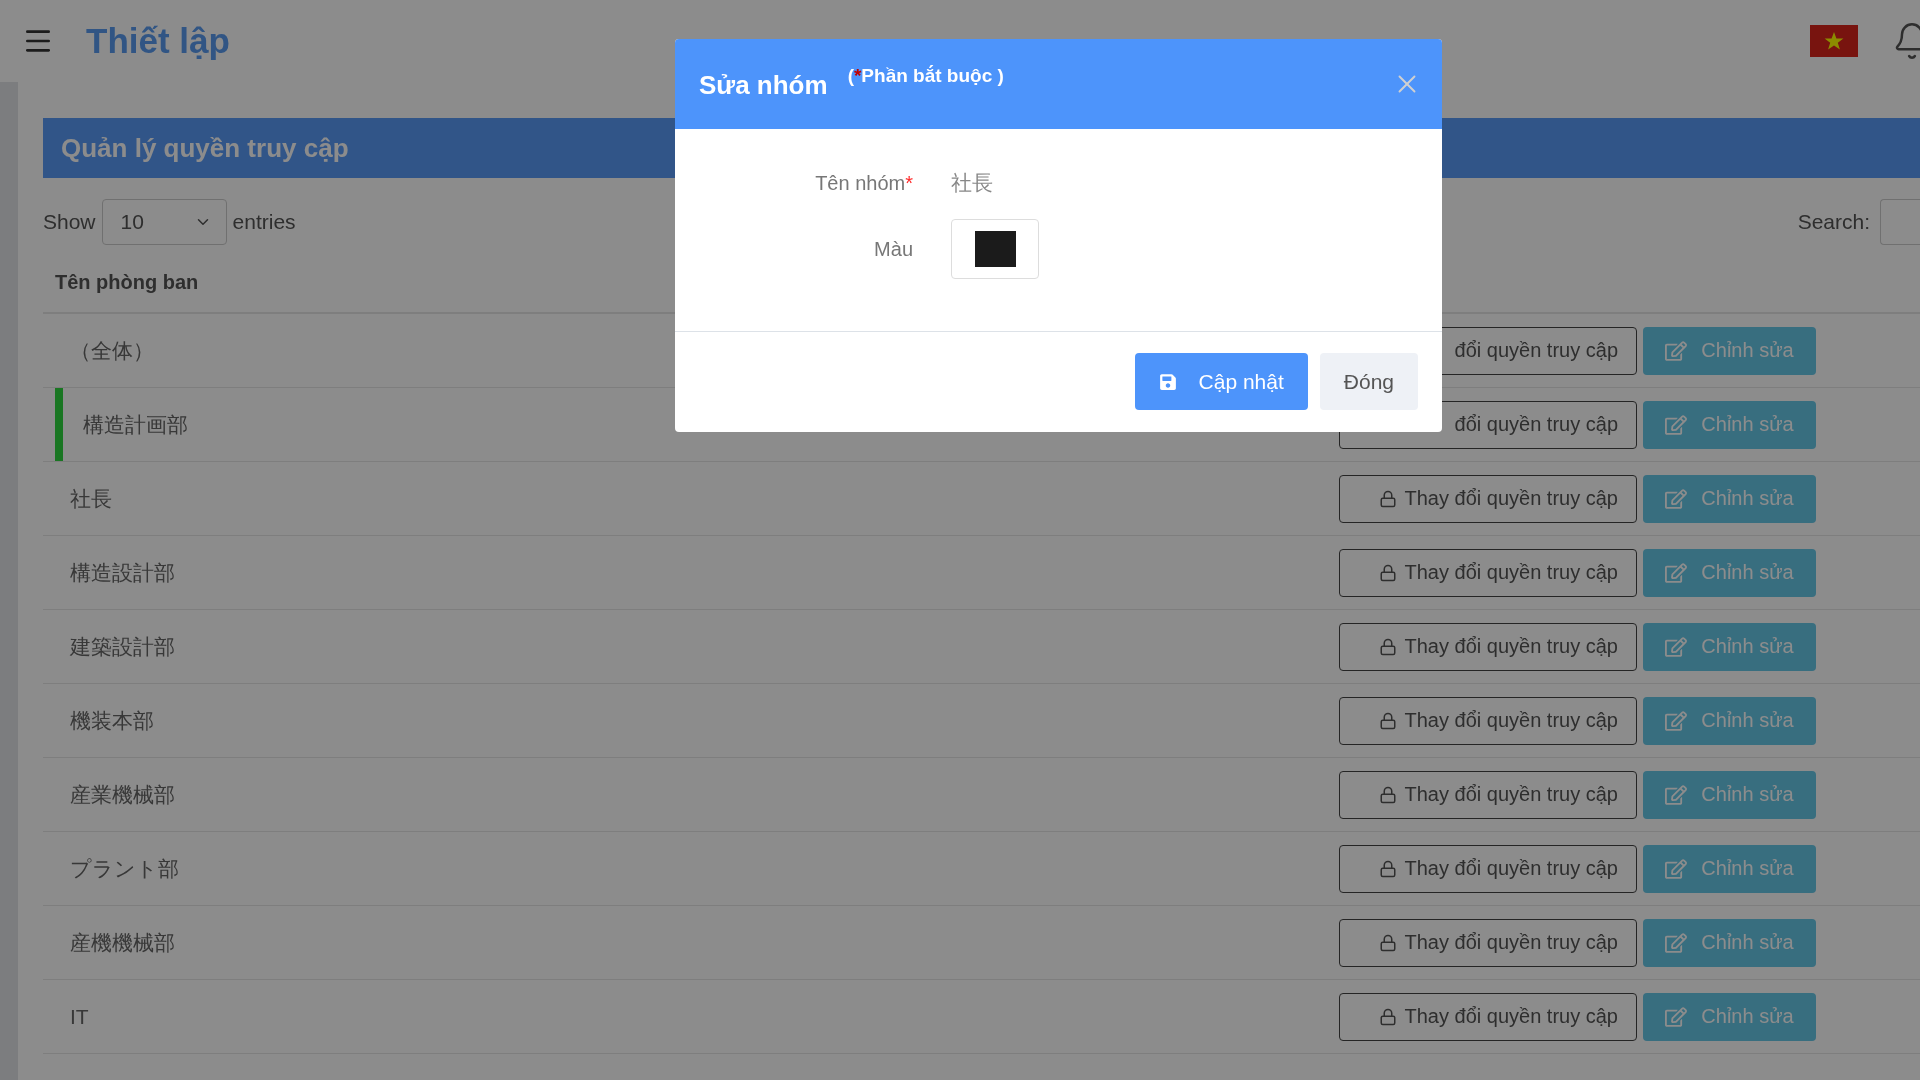 This screenshot has width=1920, height=1080. What do you see at coordinates (158, 41) in the screenshot?
I see `page-title: Thiết lập` at bounding box center [158, 41].